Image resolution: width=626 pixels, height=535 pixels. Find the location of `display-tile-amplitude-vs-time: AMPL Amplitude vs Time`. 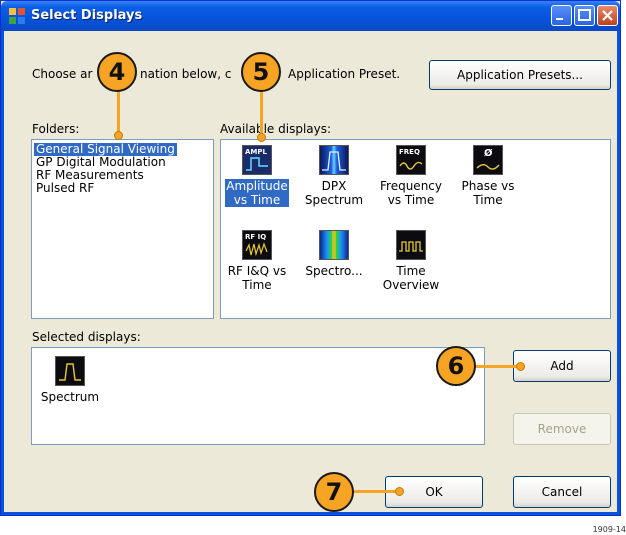

display-tile-amplitude-vs-time: AMPL Amplitude vs Time is located at coordinates (257, 176).